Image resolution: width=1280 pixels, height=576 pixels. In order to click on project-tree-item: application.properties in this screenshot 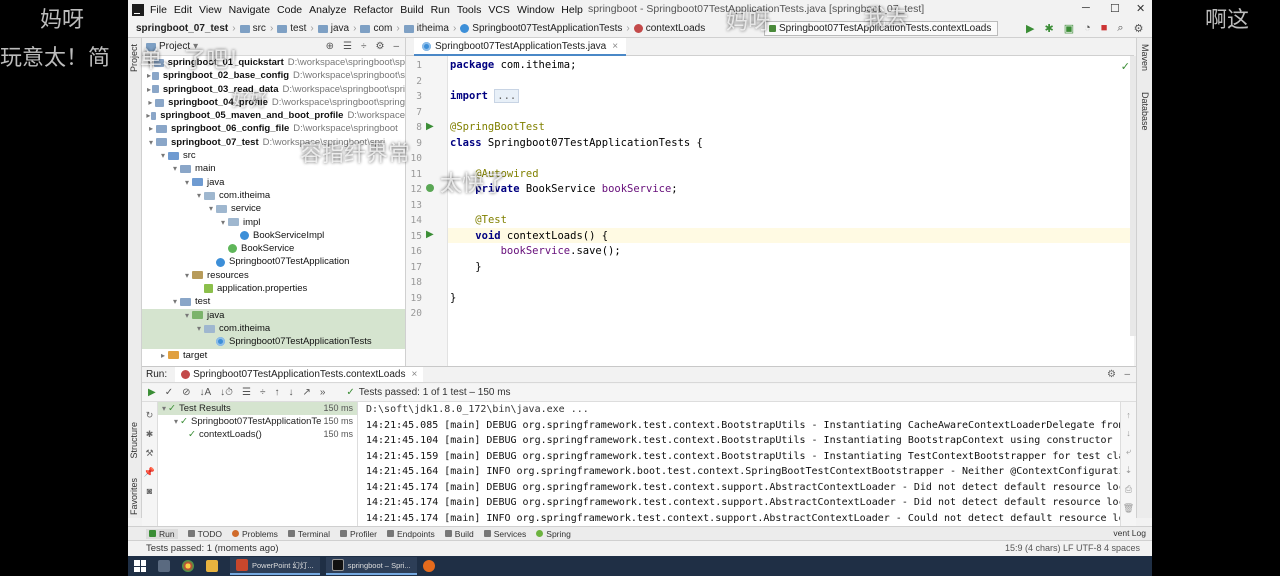, I will do `click(273, 288)`.